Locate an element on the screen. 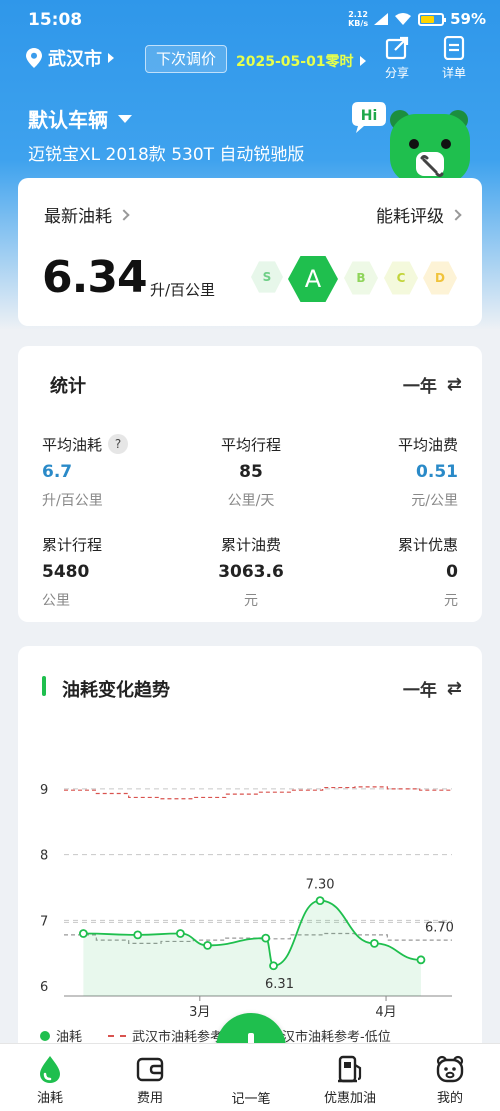  avg-distance-unit: 公里/天 is located at coordinates (251, 501).